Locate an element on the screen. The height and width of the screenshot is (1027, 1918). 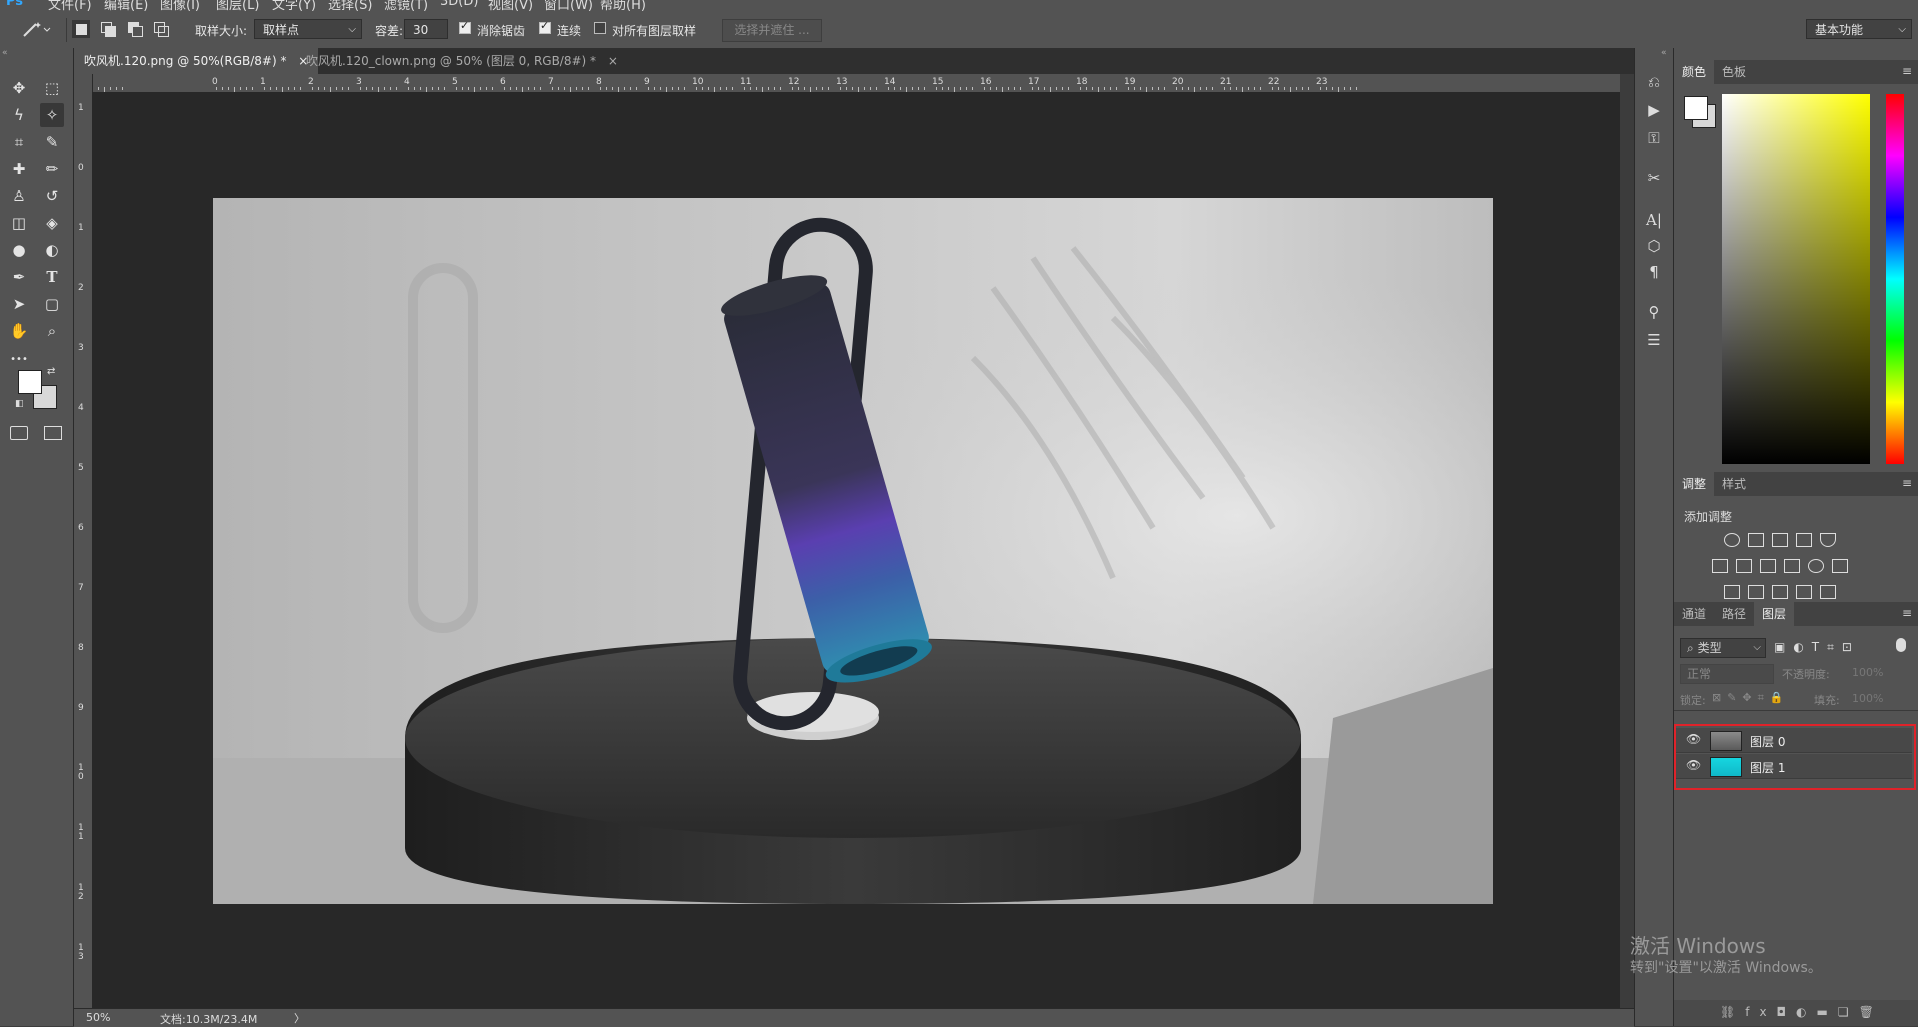
color-balance-icon is located at coordinates (1744, 565).